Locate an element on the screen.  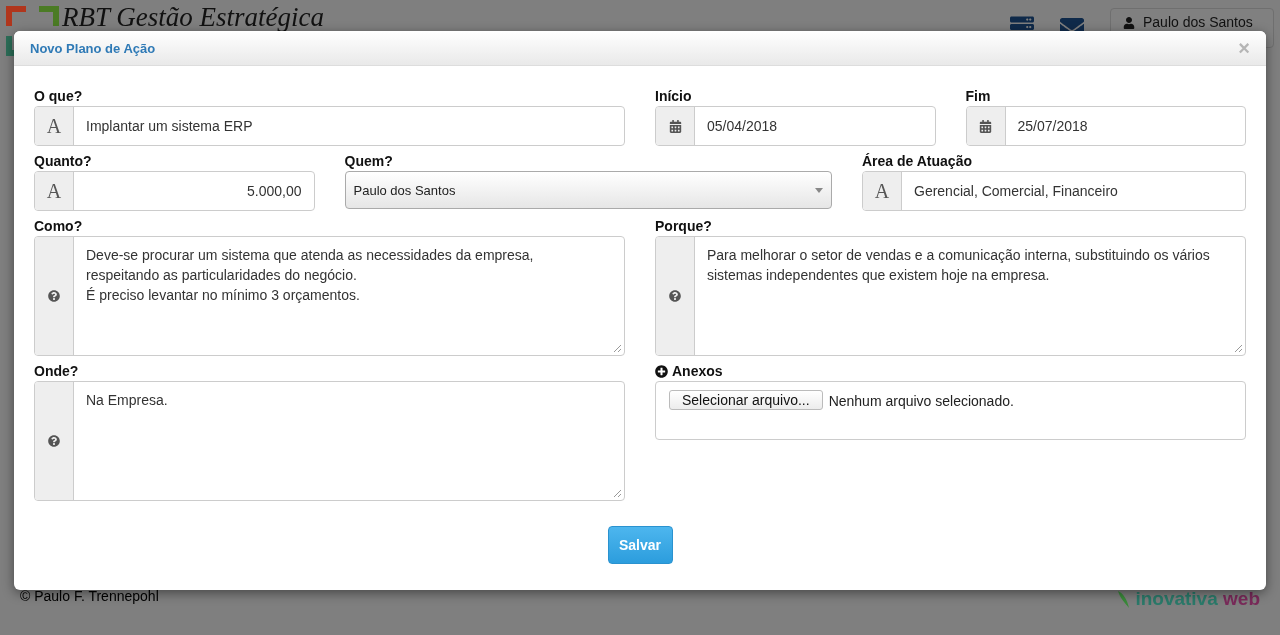
field-label: Área de Atuação is located at coordinates (917, 161).